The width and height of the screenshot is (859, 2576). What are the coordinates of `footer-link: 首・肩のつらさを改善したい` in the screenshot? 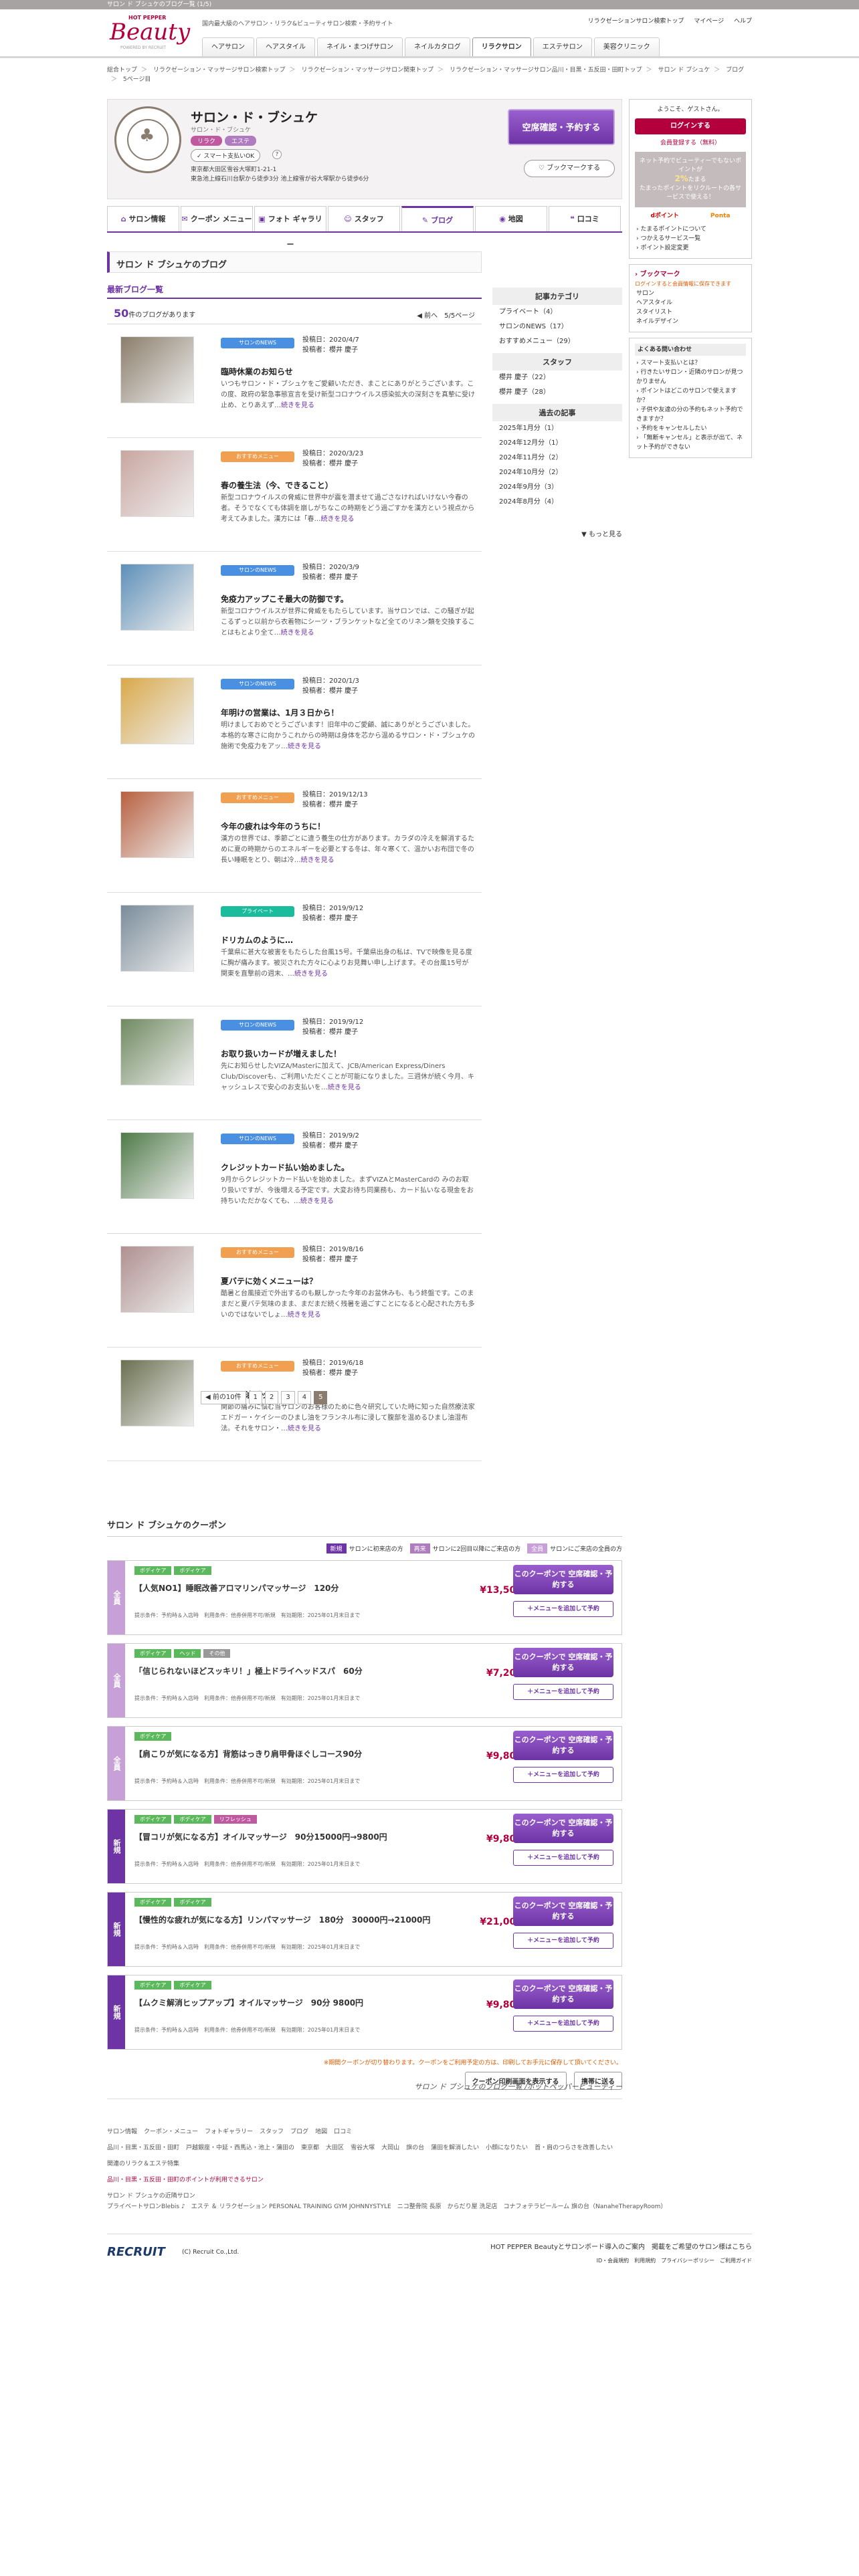 It's located at (574, 2148).